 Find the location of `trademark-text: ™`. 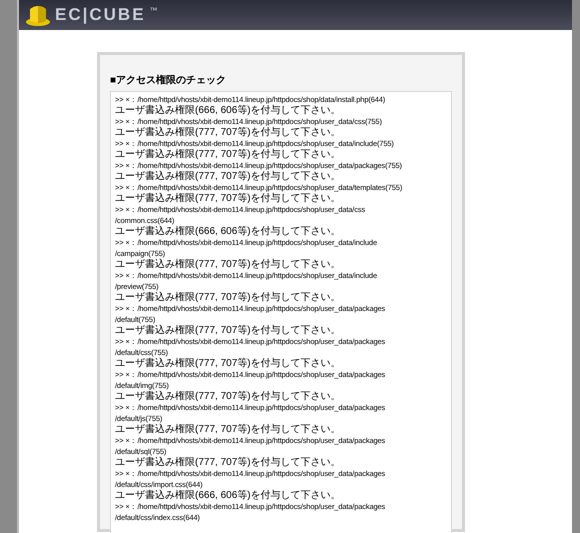

trademark-text: ™ is located at coordinates (154, 10).